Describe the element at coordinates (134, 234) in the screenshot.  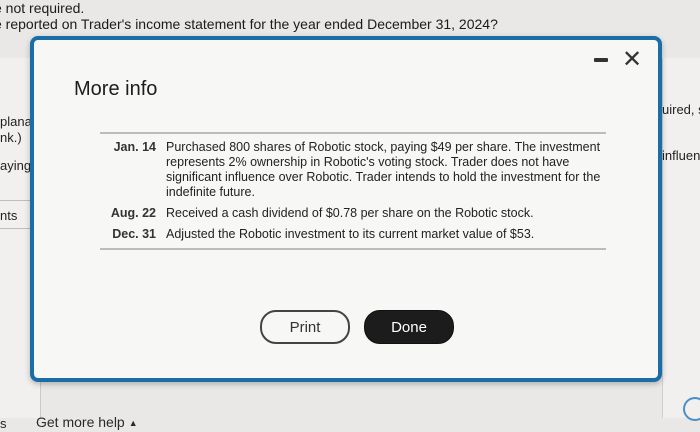
I see `transaction-date: Dec. 31` at that location.